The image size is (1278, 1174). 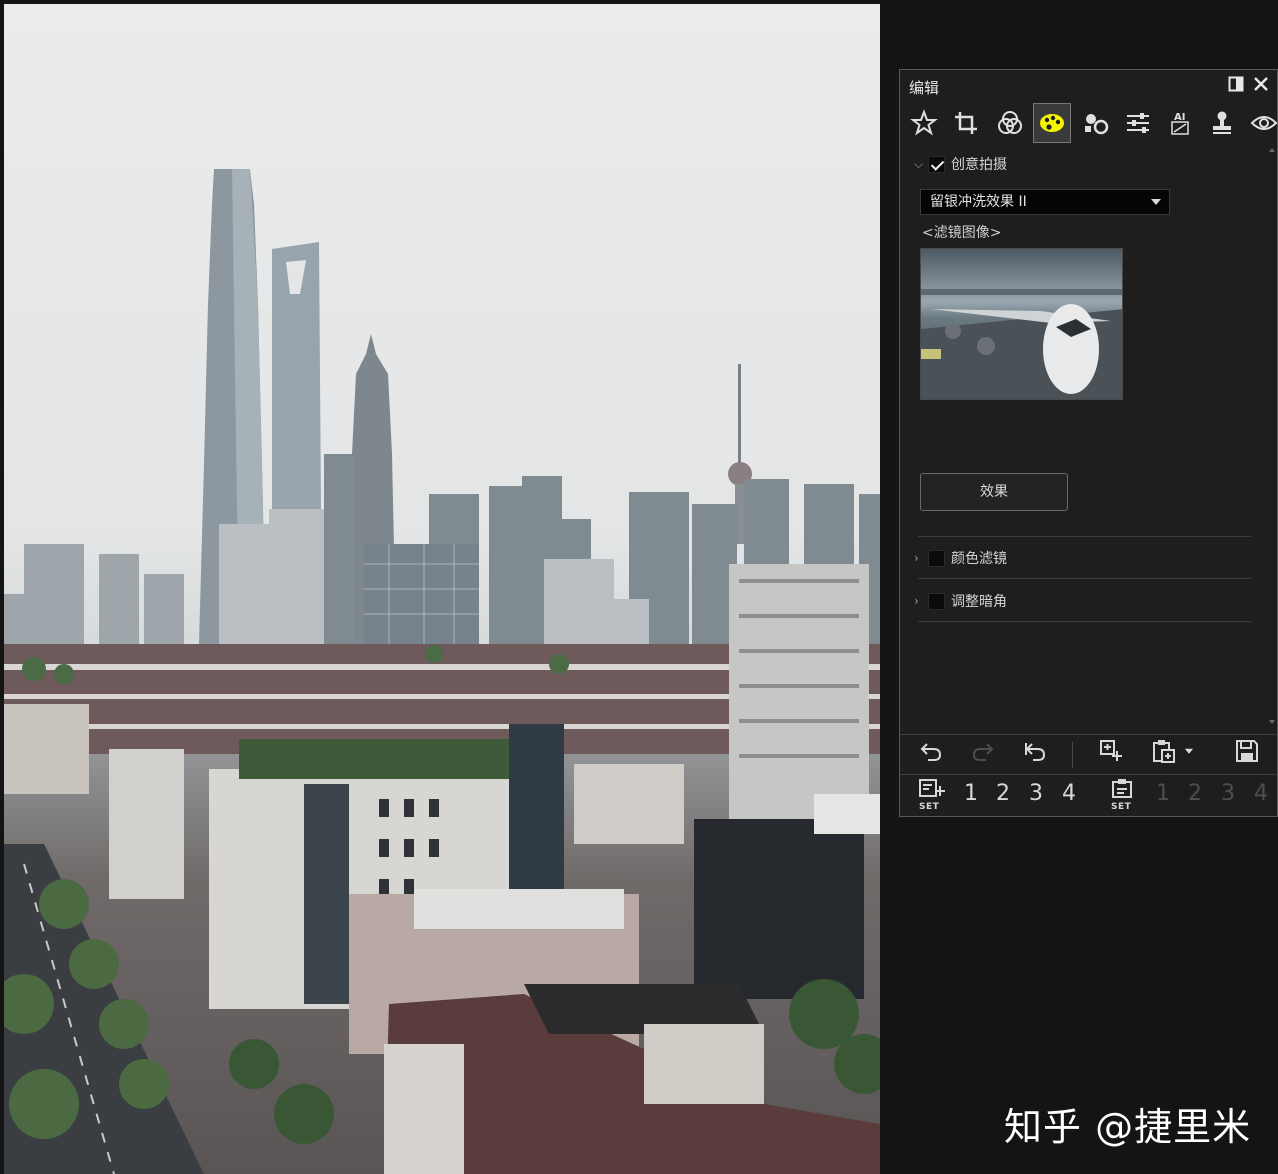 I want to click on load-slot-3: 3, so click(x=1228, y=793).